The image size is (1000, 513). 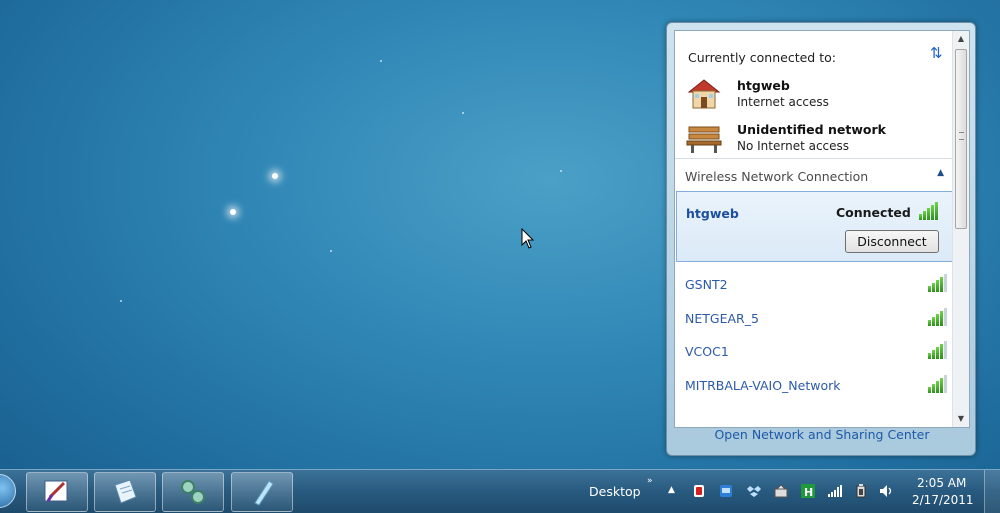 What do you see at coordinates (793, 146) in the screenshot?
I see `connection-status: No Internet access` at bounding box center [793, 146].